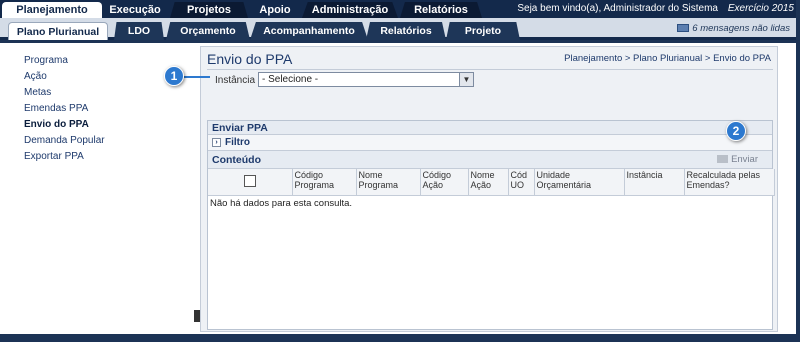 This screenshot has width=800, height=342. Describe the element at coordinates (139, 31) in the screenshot. I see `subtab-ldo: LDO` at that location.